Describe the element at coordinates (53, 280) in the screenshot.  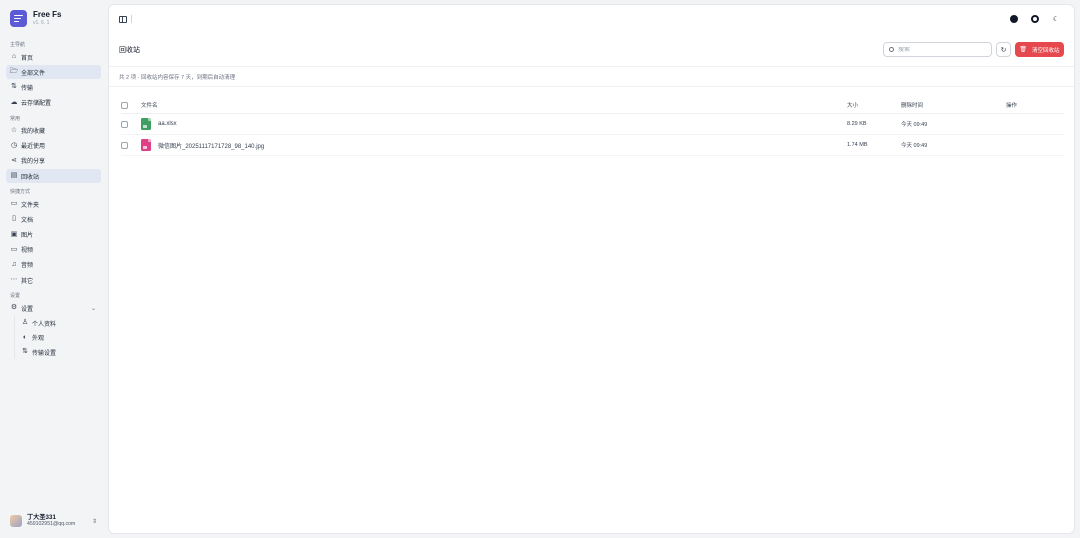
I see `sidebar-item-other: ⋯ 其它` at that location.